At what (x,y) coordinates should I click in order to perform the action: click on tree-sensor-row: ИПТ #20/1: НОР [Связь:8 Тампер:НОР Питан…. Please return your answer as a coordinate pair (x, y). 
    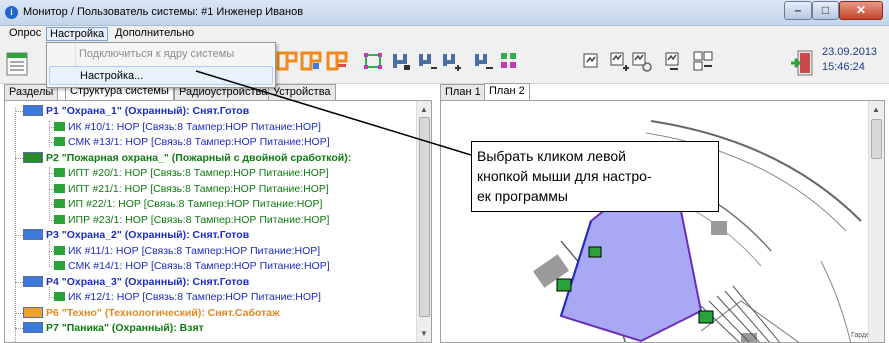
    Looking at the image, I should click on (191, 173).